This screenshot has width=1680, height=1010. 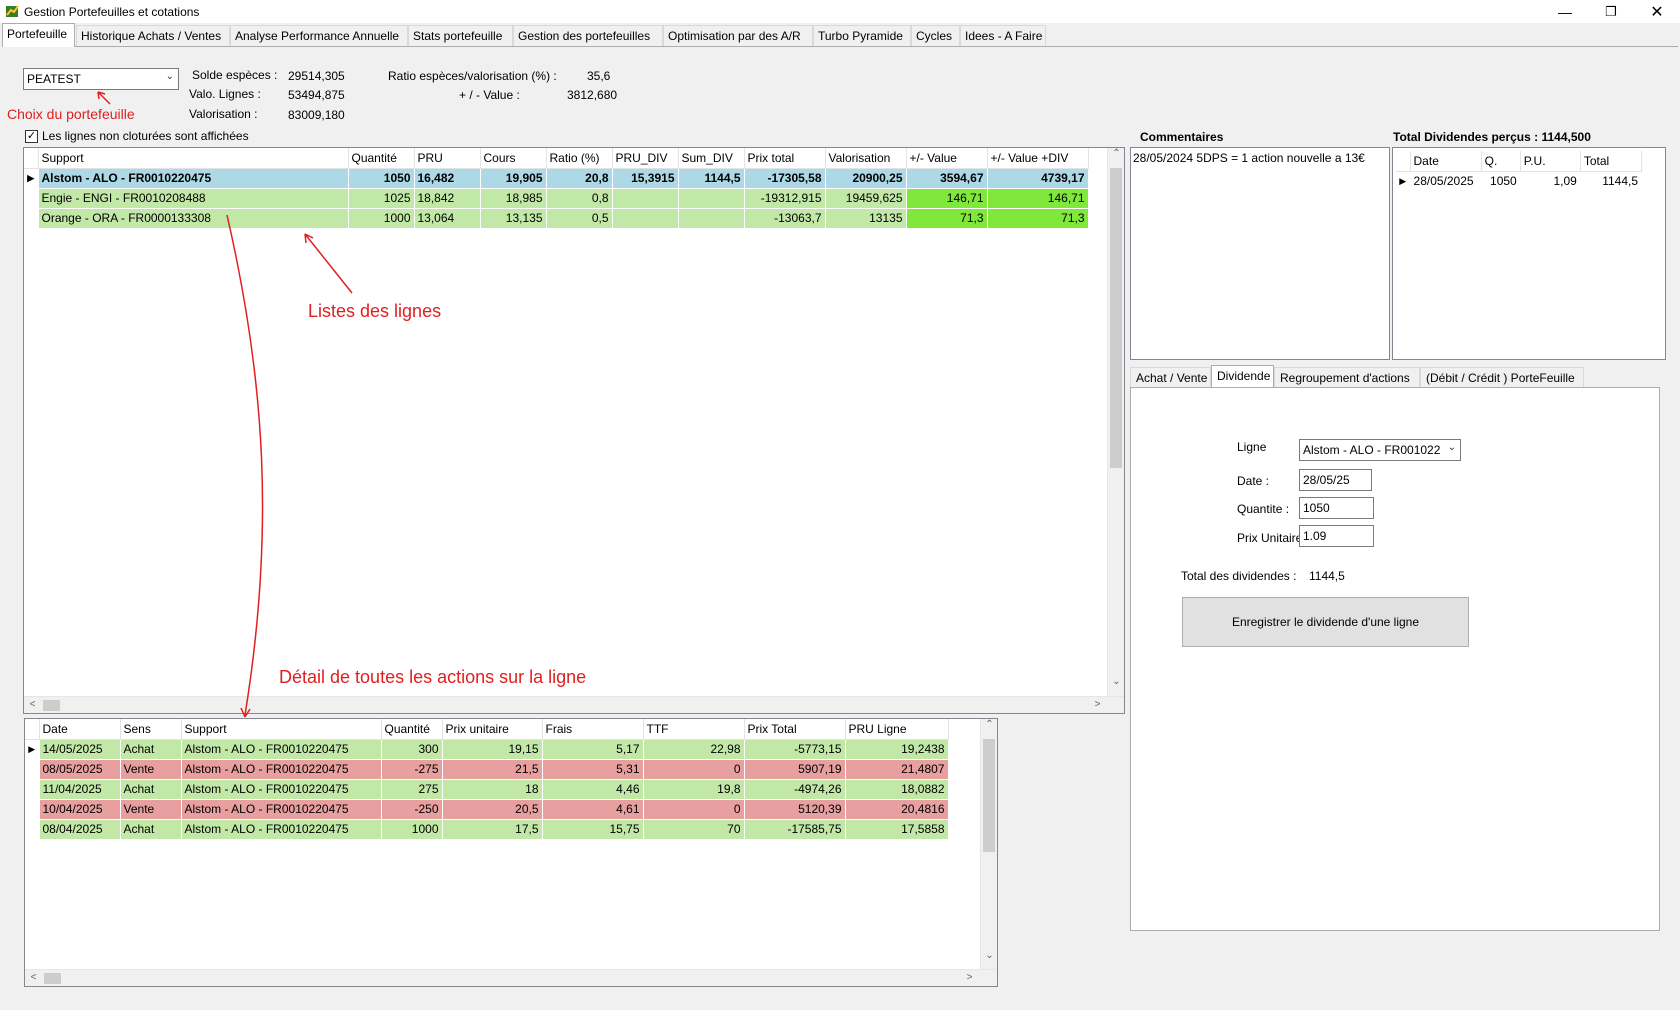 What do you see at coordinates (38, 35) in the screenshot?
I see `tab-portefeuille: Portefeuille` at bounding box center [38, 35].